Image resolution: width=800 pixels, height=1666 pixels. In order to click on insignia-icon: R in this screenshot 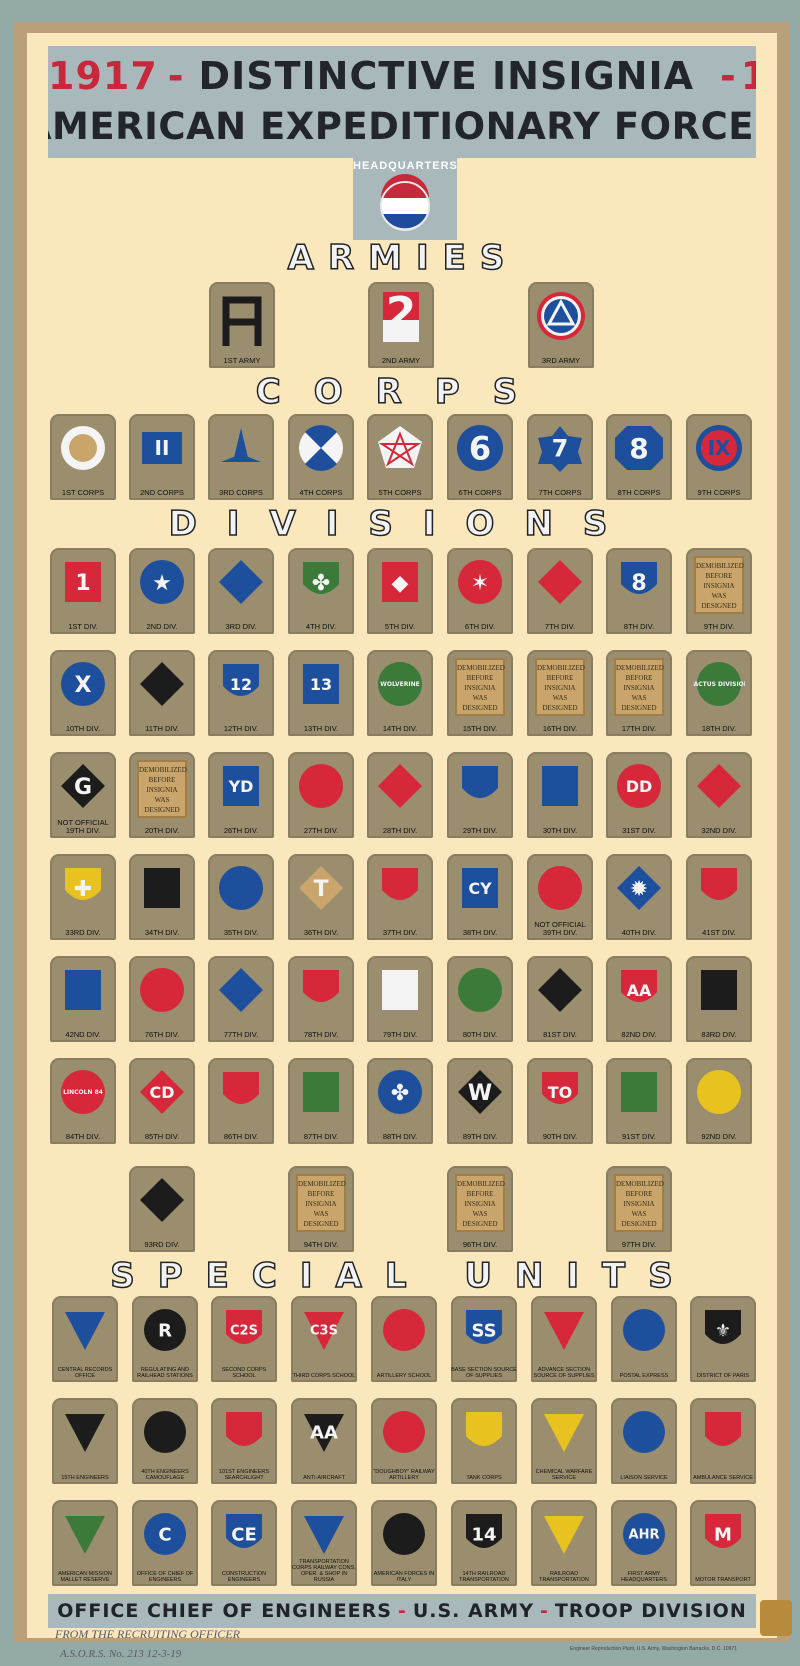, I will do `click(165, 1330)`.